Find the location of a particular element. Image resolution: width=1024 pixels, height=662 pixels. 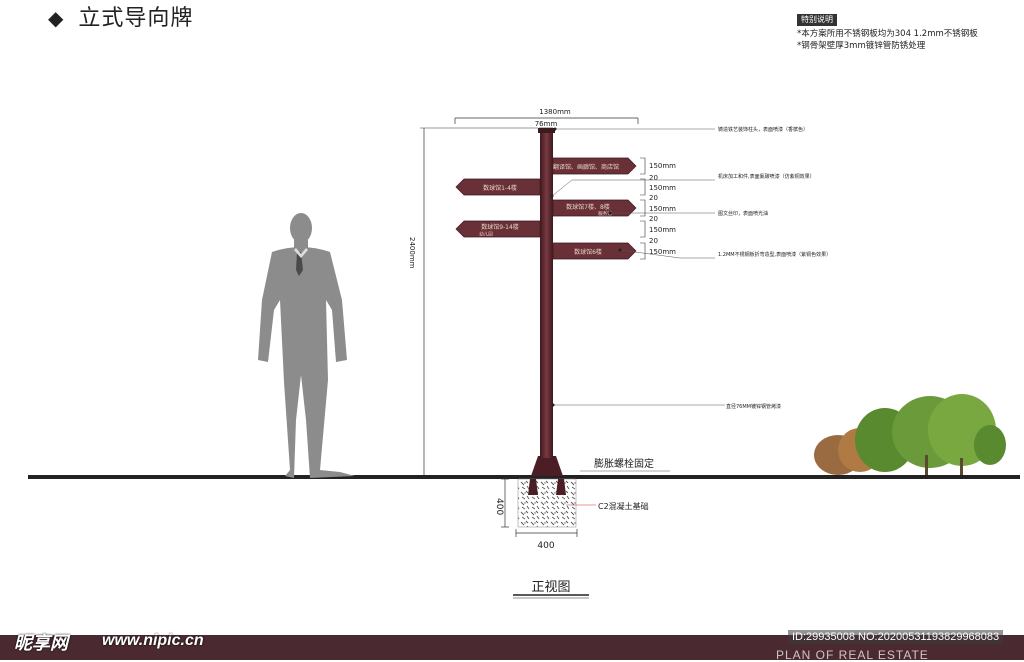

gap-label-9: 150mm is located at coordinates (662, 252).